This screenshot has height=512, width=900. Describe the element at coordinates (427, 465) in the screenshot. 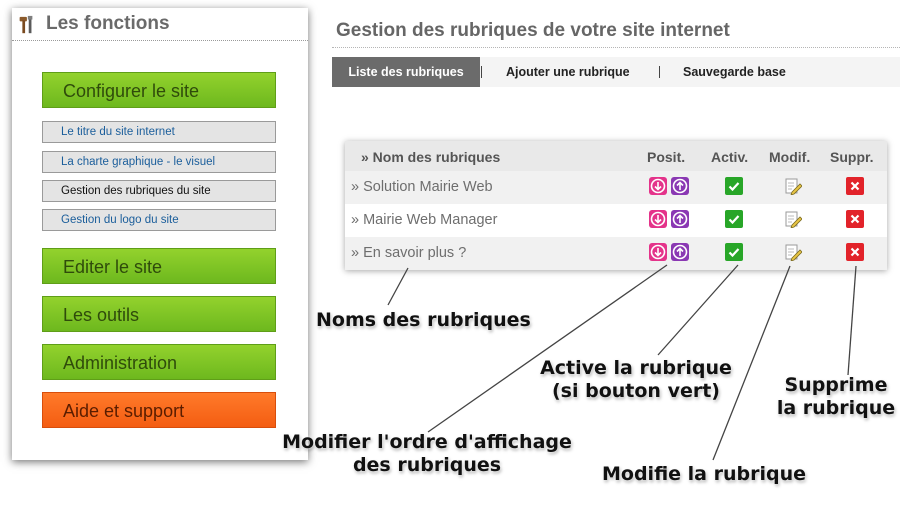

I see `annotation-order-line2: des rubriques` at that location.